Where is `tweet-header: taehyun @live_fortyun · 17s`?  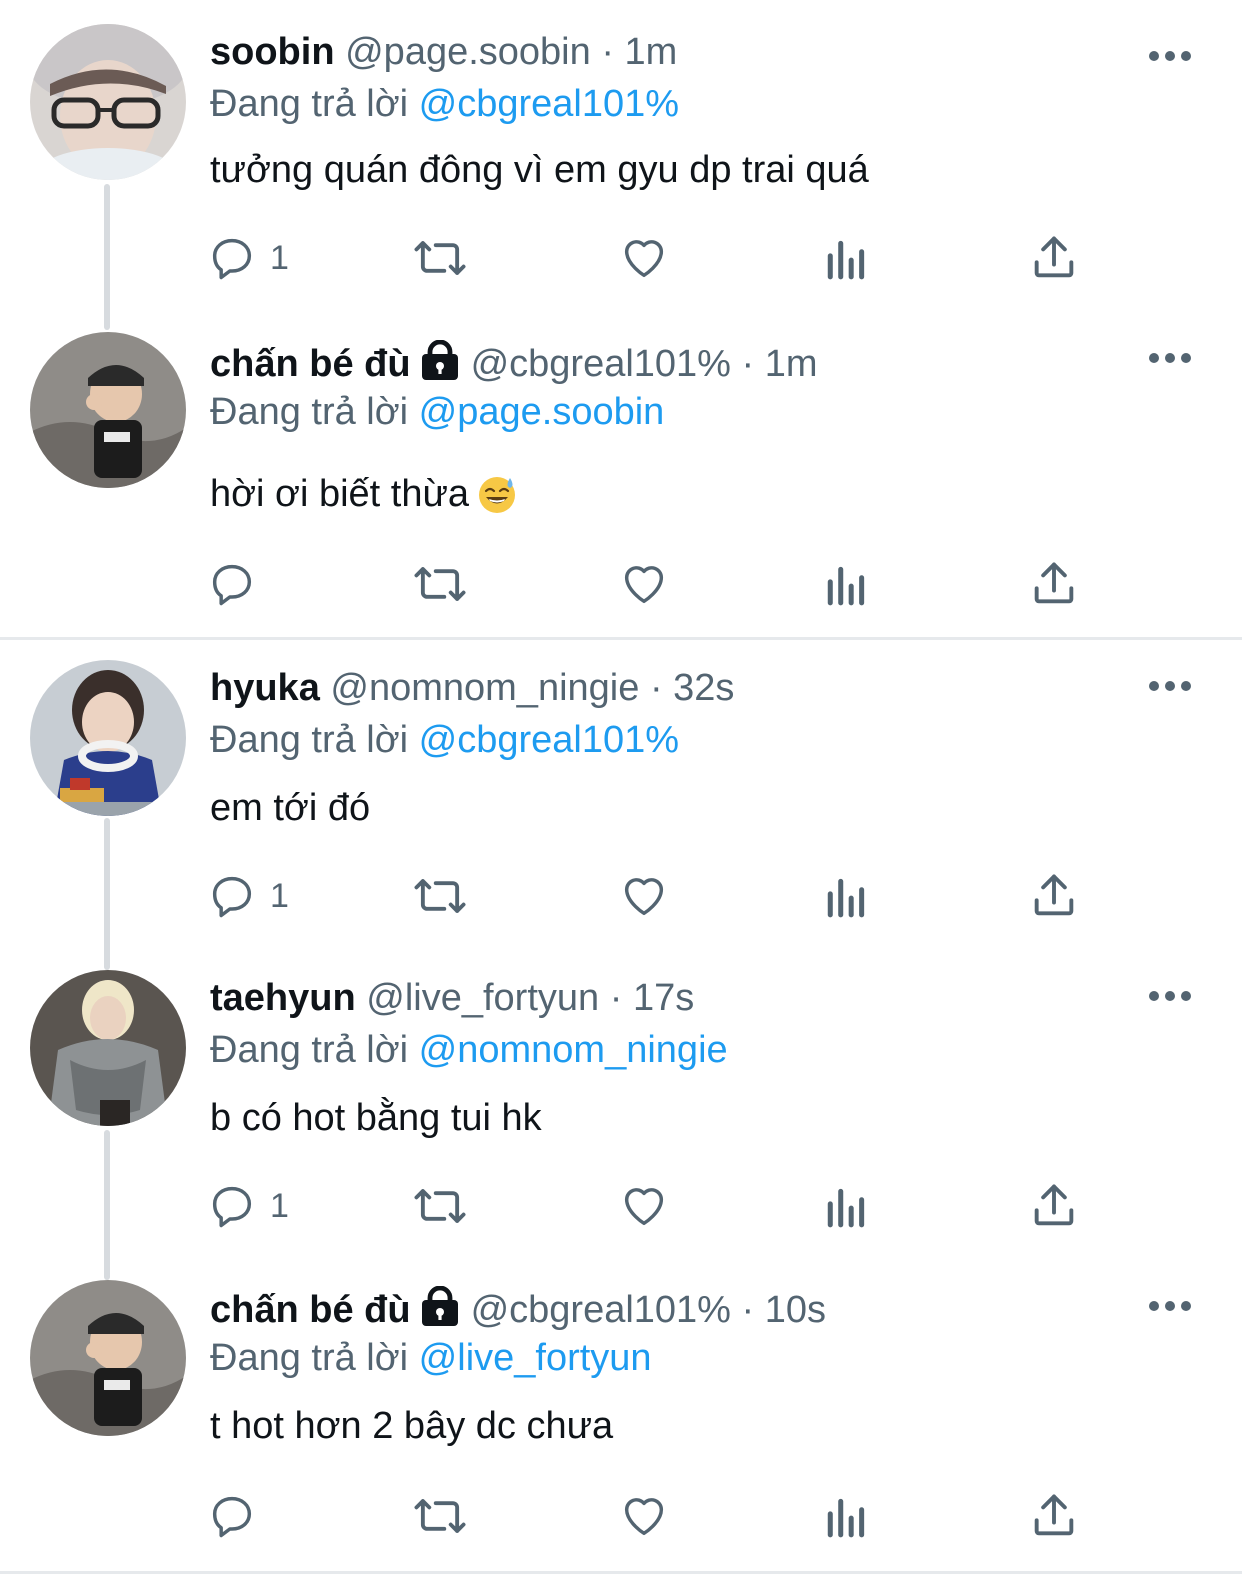
tweet-header: taehyun @live_fortyun · 17s is located at coordinates (452, 998).